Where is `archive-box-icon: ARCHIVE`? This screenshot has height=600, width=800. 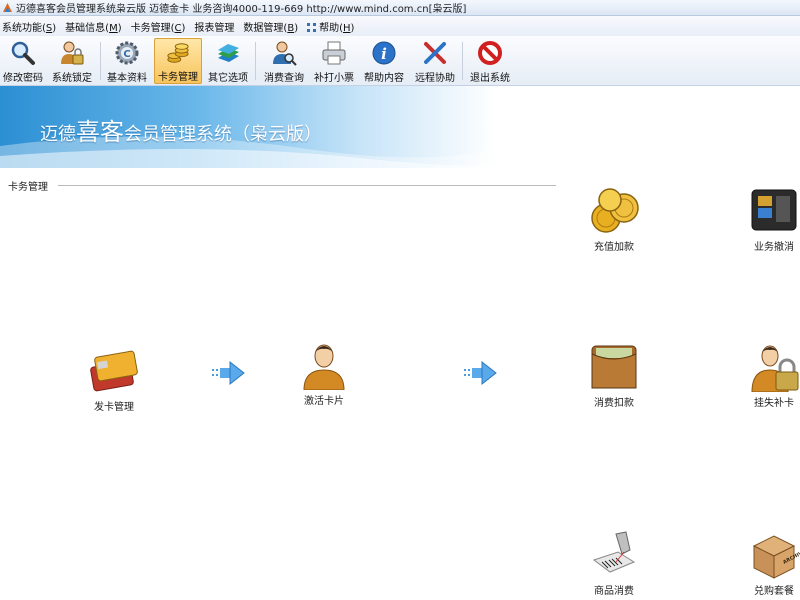 archive-box-icon: ARCHIVE is located at coordinates (776, 557).